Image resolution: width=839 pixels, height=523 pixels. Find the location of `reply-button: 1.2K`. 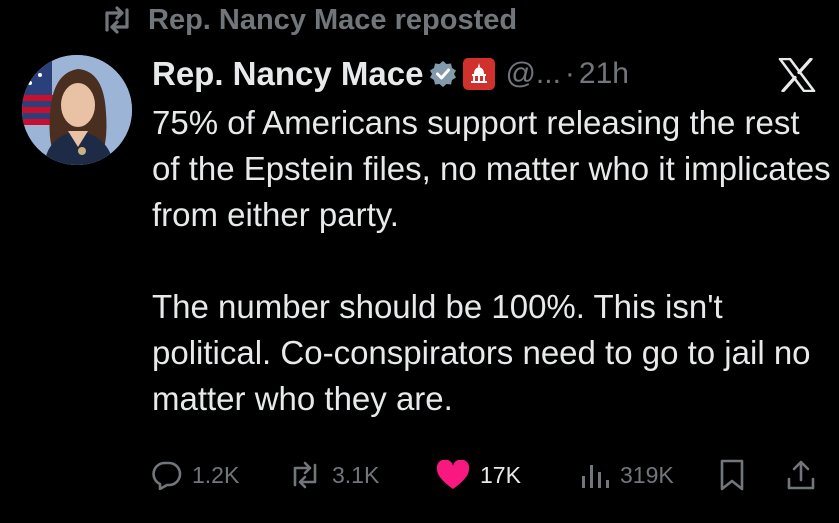

reply-button: 1.2K is located at coordinates (195, 475).